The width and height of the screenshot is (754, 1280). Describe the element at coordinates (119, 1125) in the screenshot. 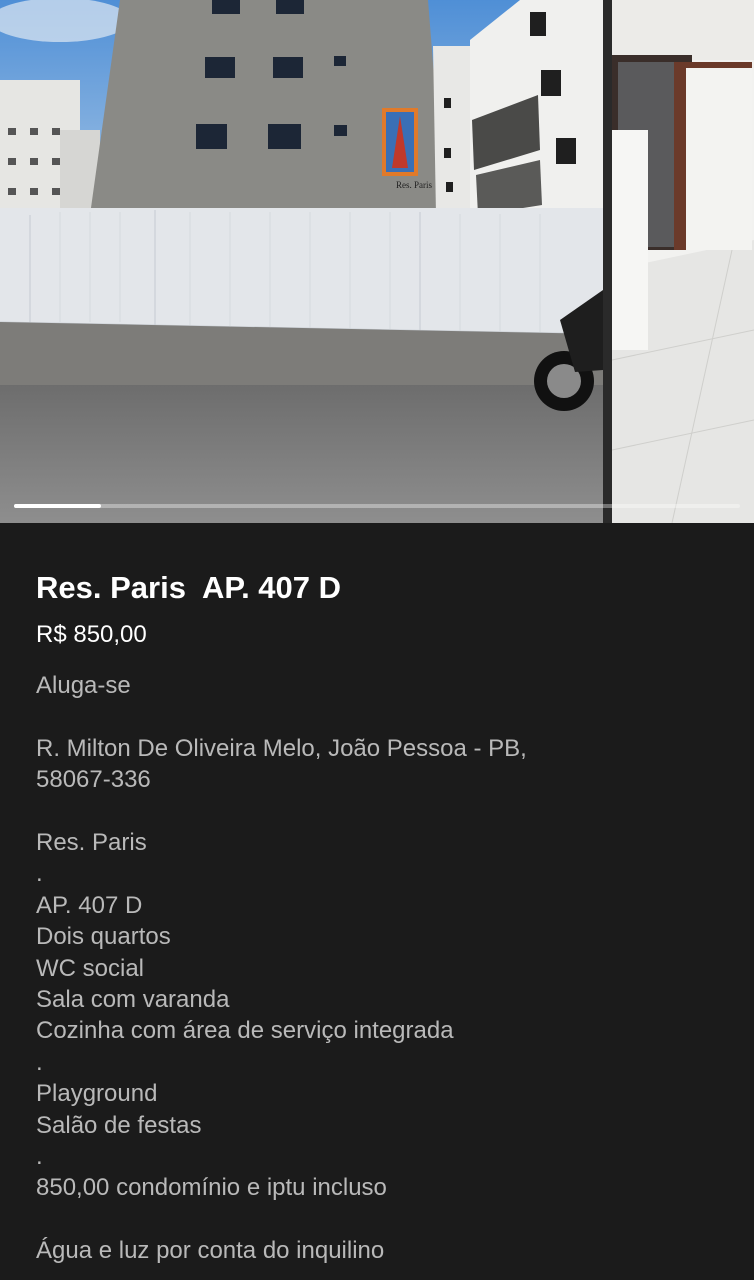

I see `description-line: Salão de festas` at that location.